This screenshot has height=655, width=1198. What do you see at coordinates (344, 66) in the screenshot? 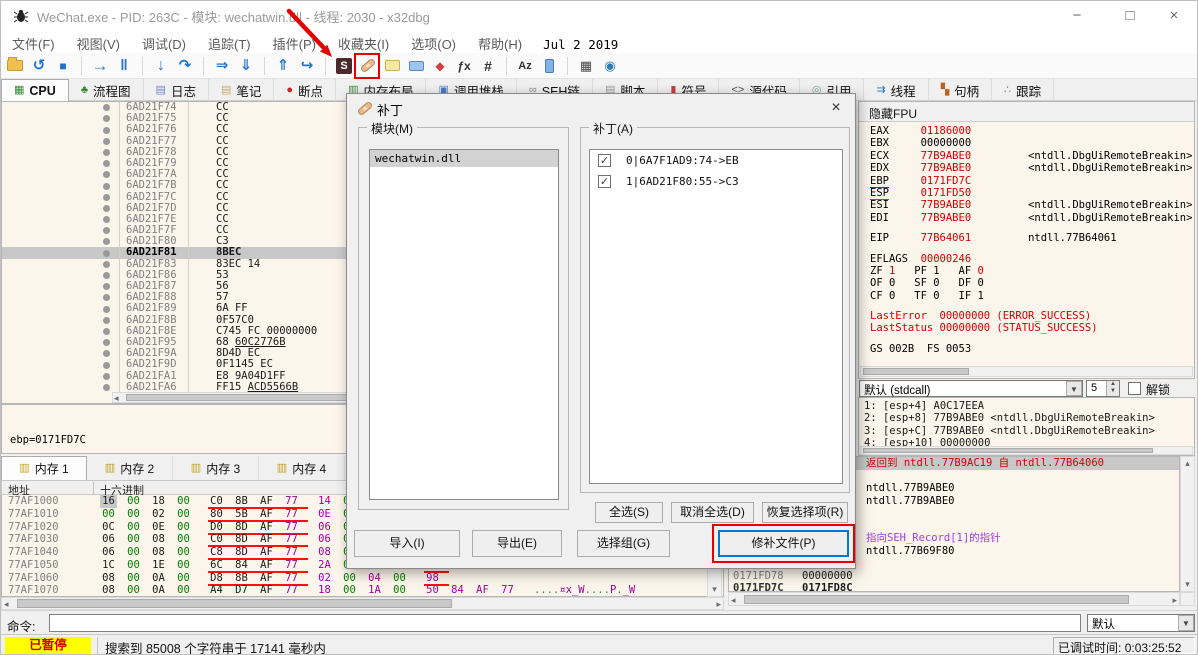
I see `settings-icon: S` at bounding box center [344, 66].